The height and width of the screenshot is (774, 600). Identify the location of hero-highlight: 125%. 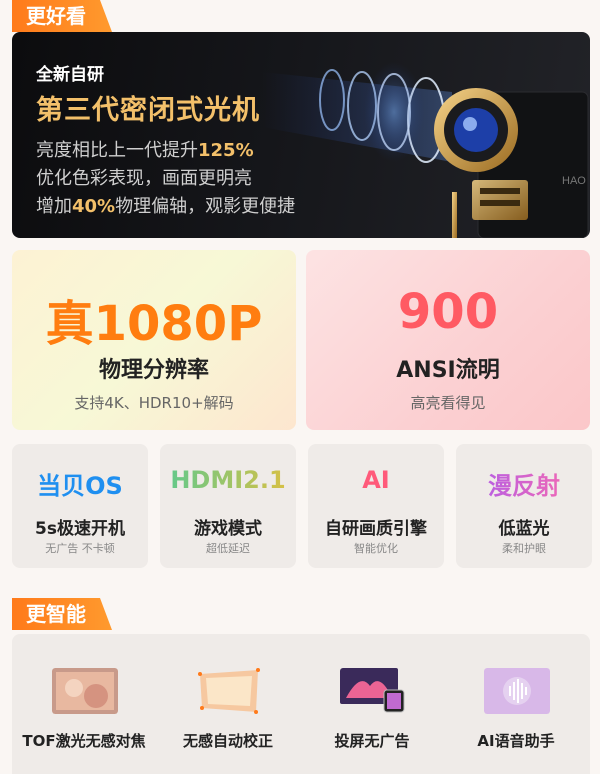
(226, 150).